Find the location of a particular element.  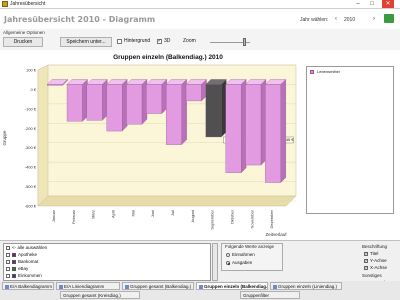

y-tick-label: -200 € is located at coordinates (31, 128).